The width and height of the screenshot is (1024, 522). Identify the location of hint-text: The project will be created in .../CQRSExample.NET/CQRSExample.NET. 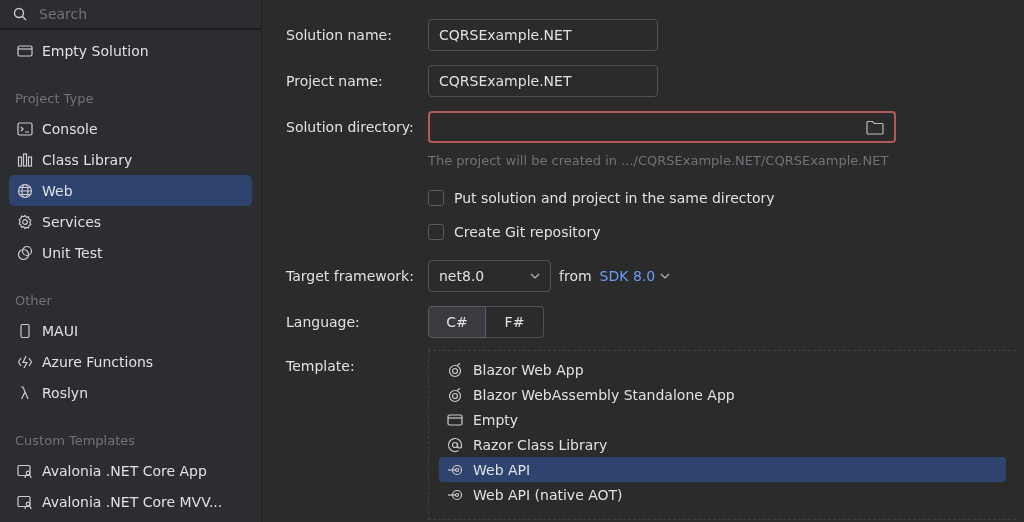
(658, 160).